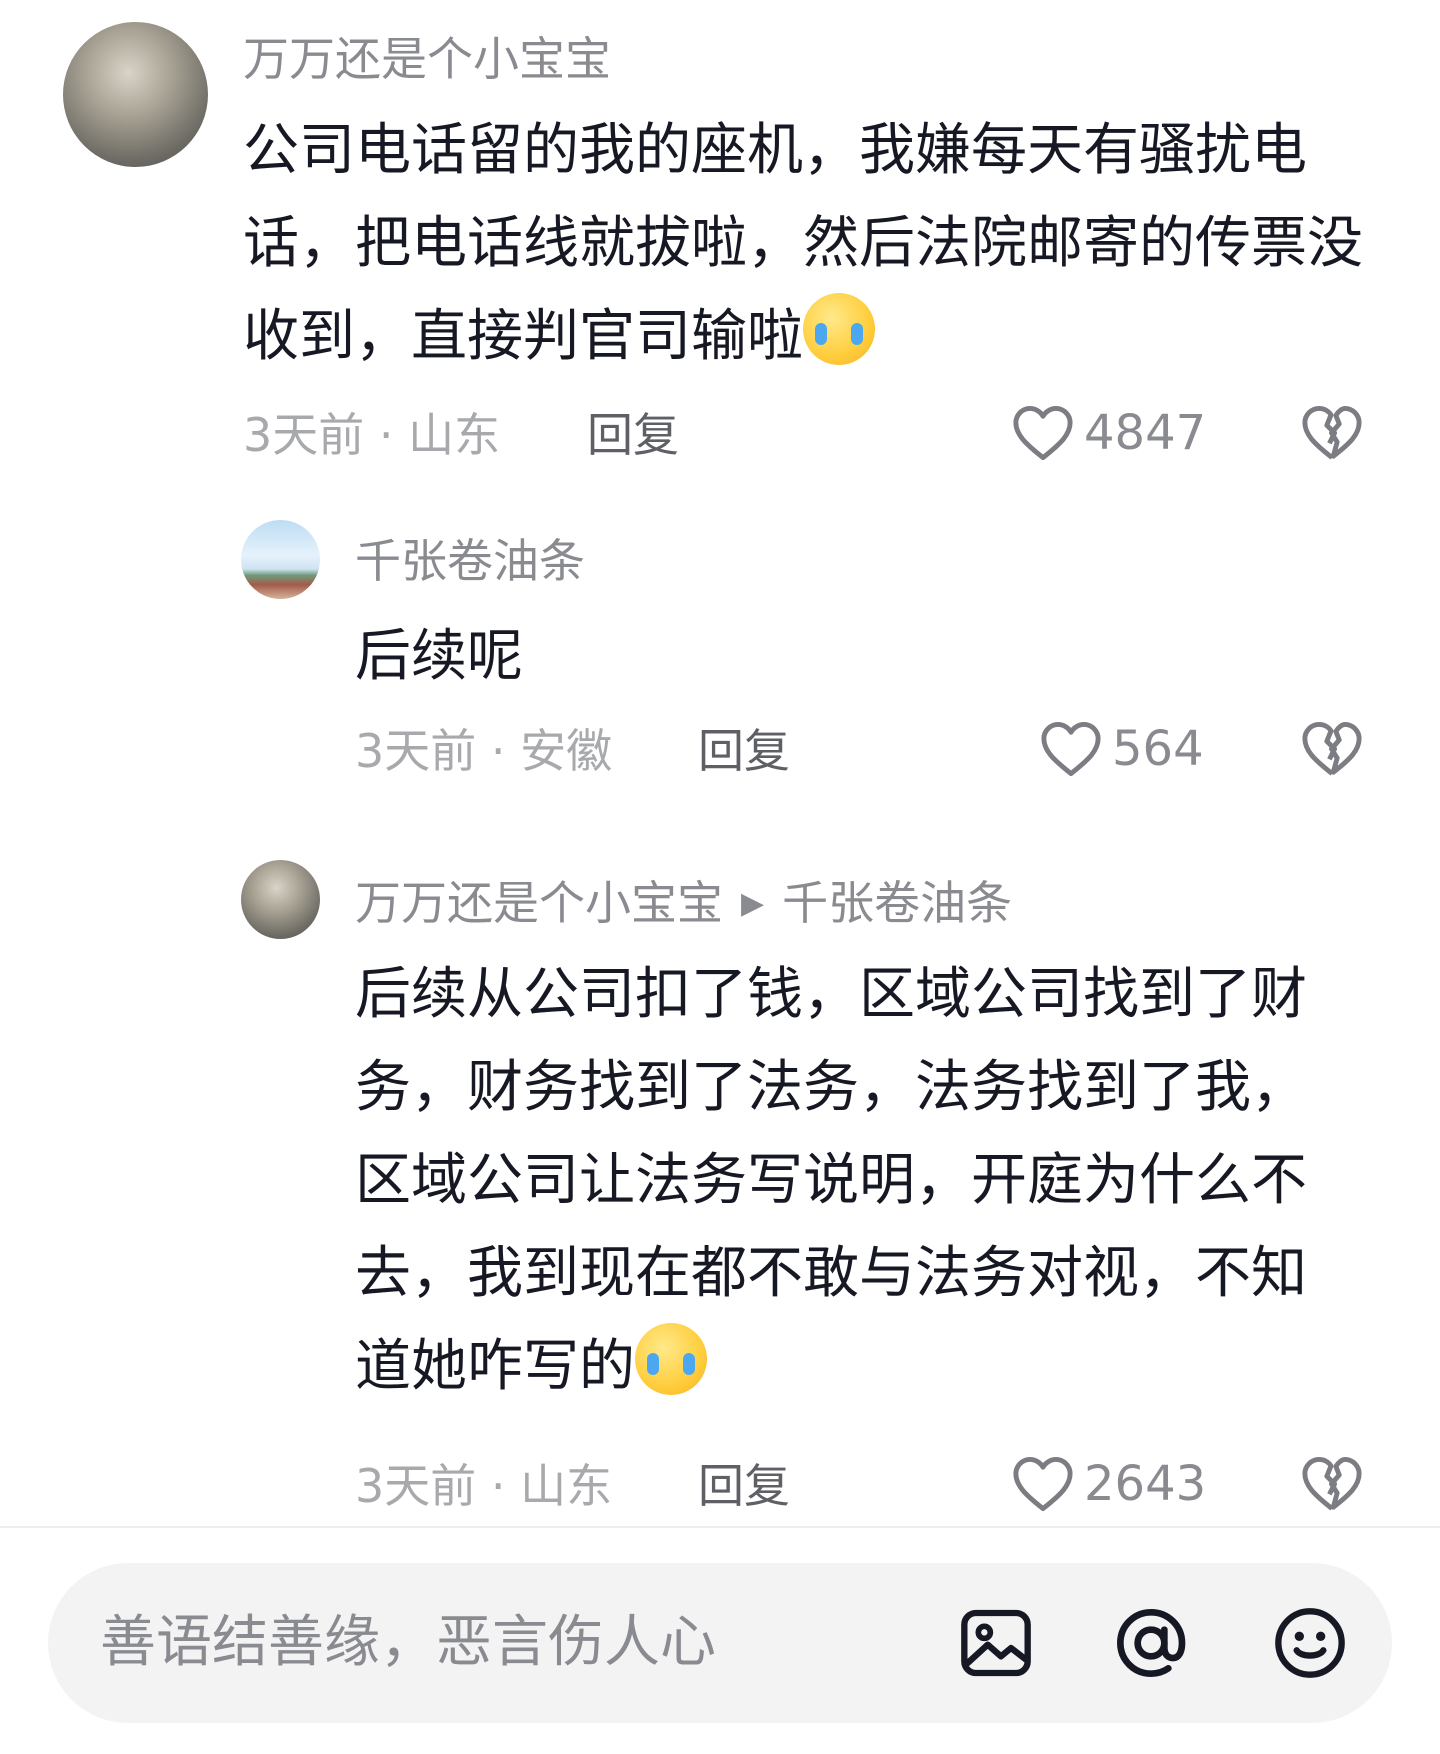 The width and height of the screenshot is (1440, 1754). I want to click on divider, so click(720, 1527).